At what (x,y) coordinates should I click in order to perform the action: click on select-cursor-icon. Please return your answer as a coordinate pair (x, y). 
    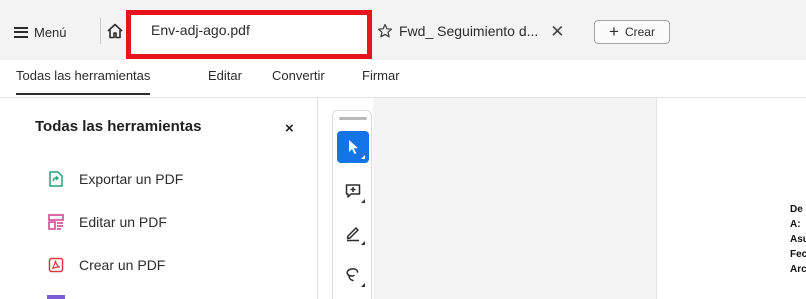
    Looking at the image, I should click on (353, 147).